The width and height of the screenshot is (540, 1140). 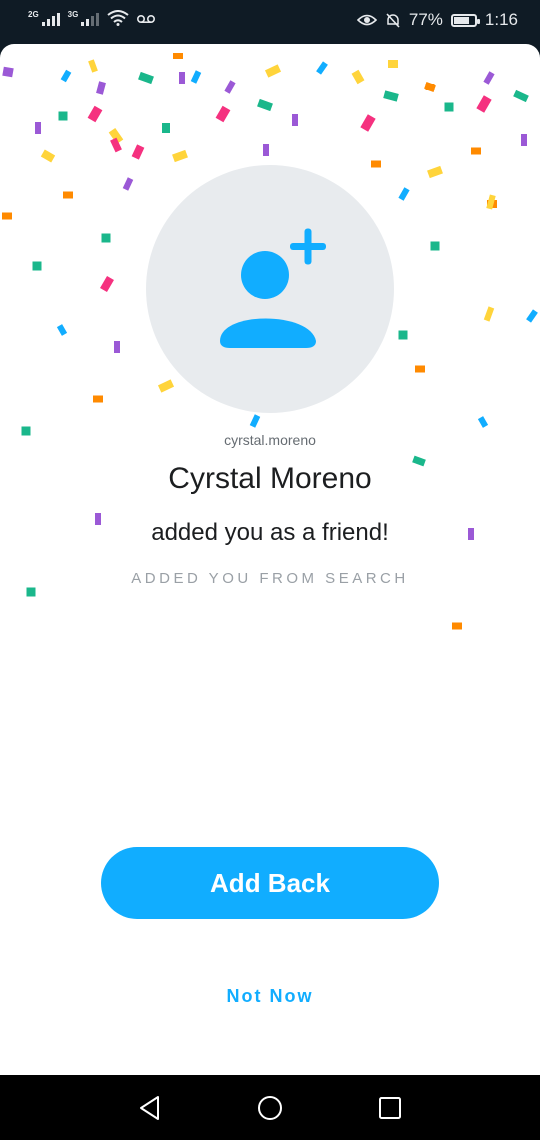 I want to click on avatar, so click(x=270, y=289).